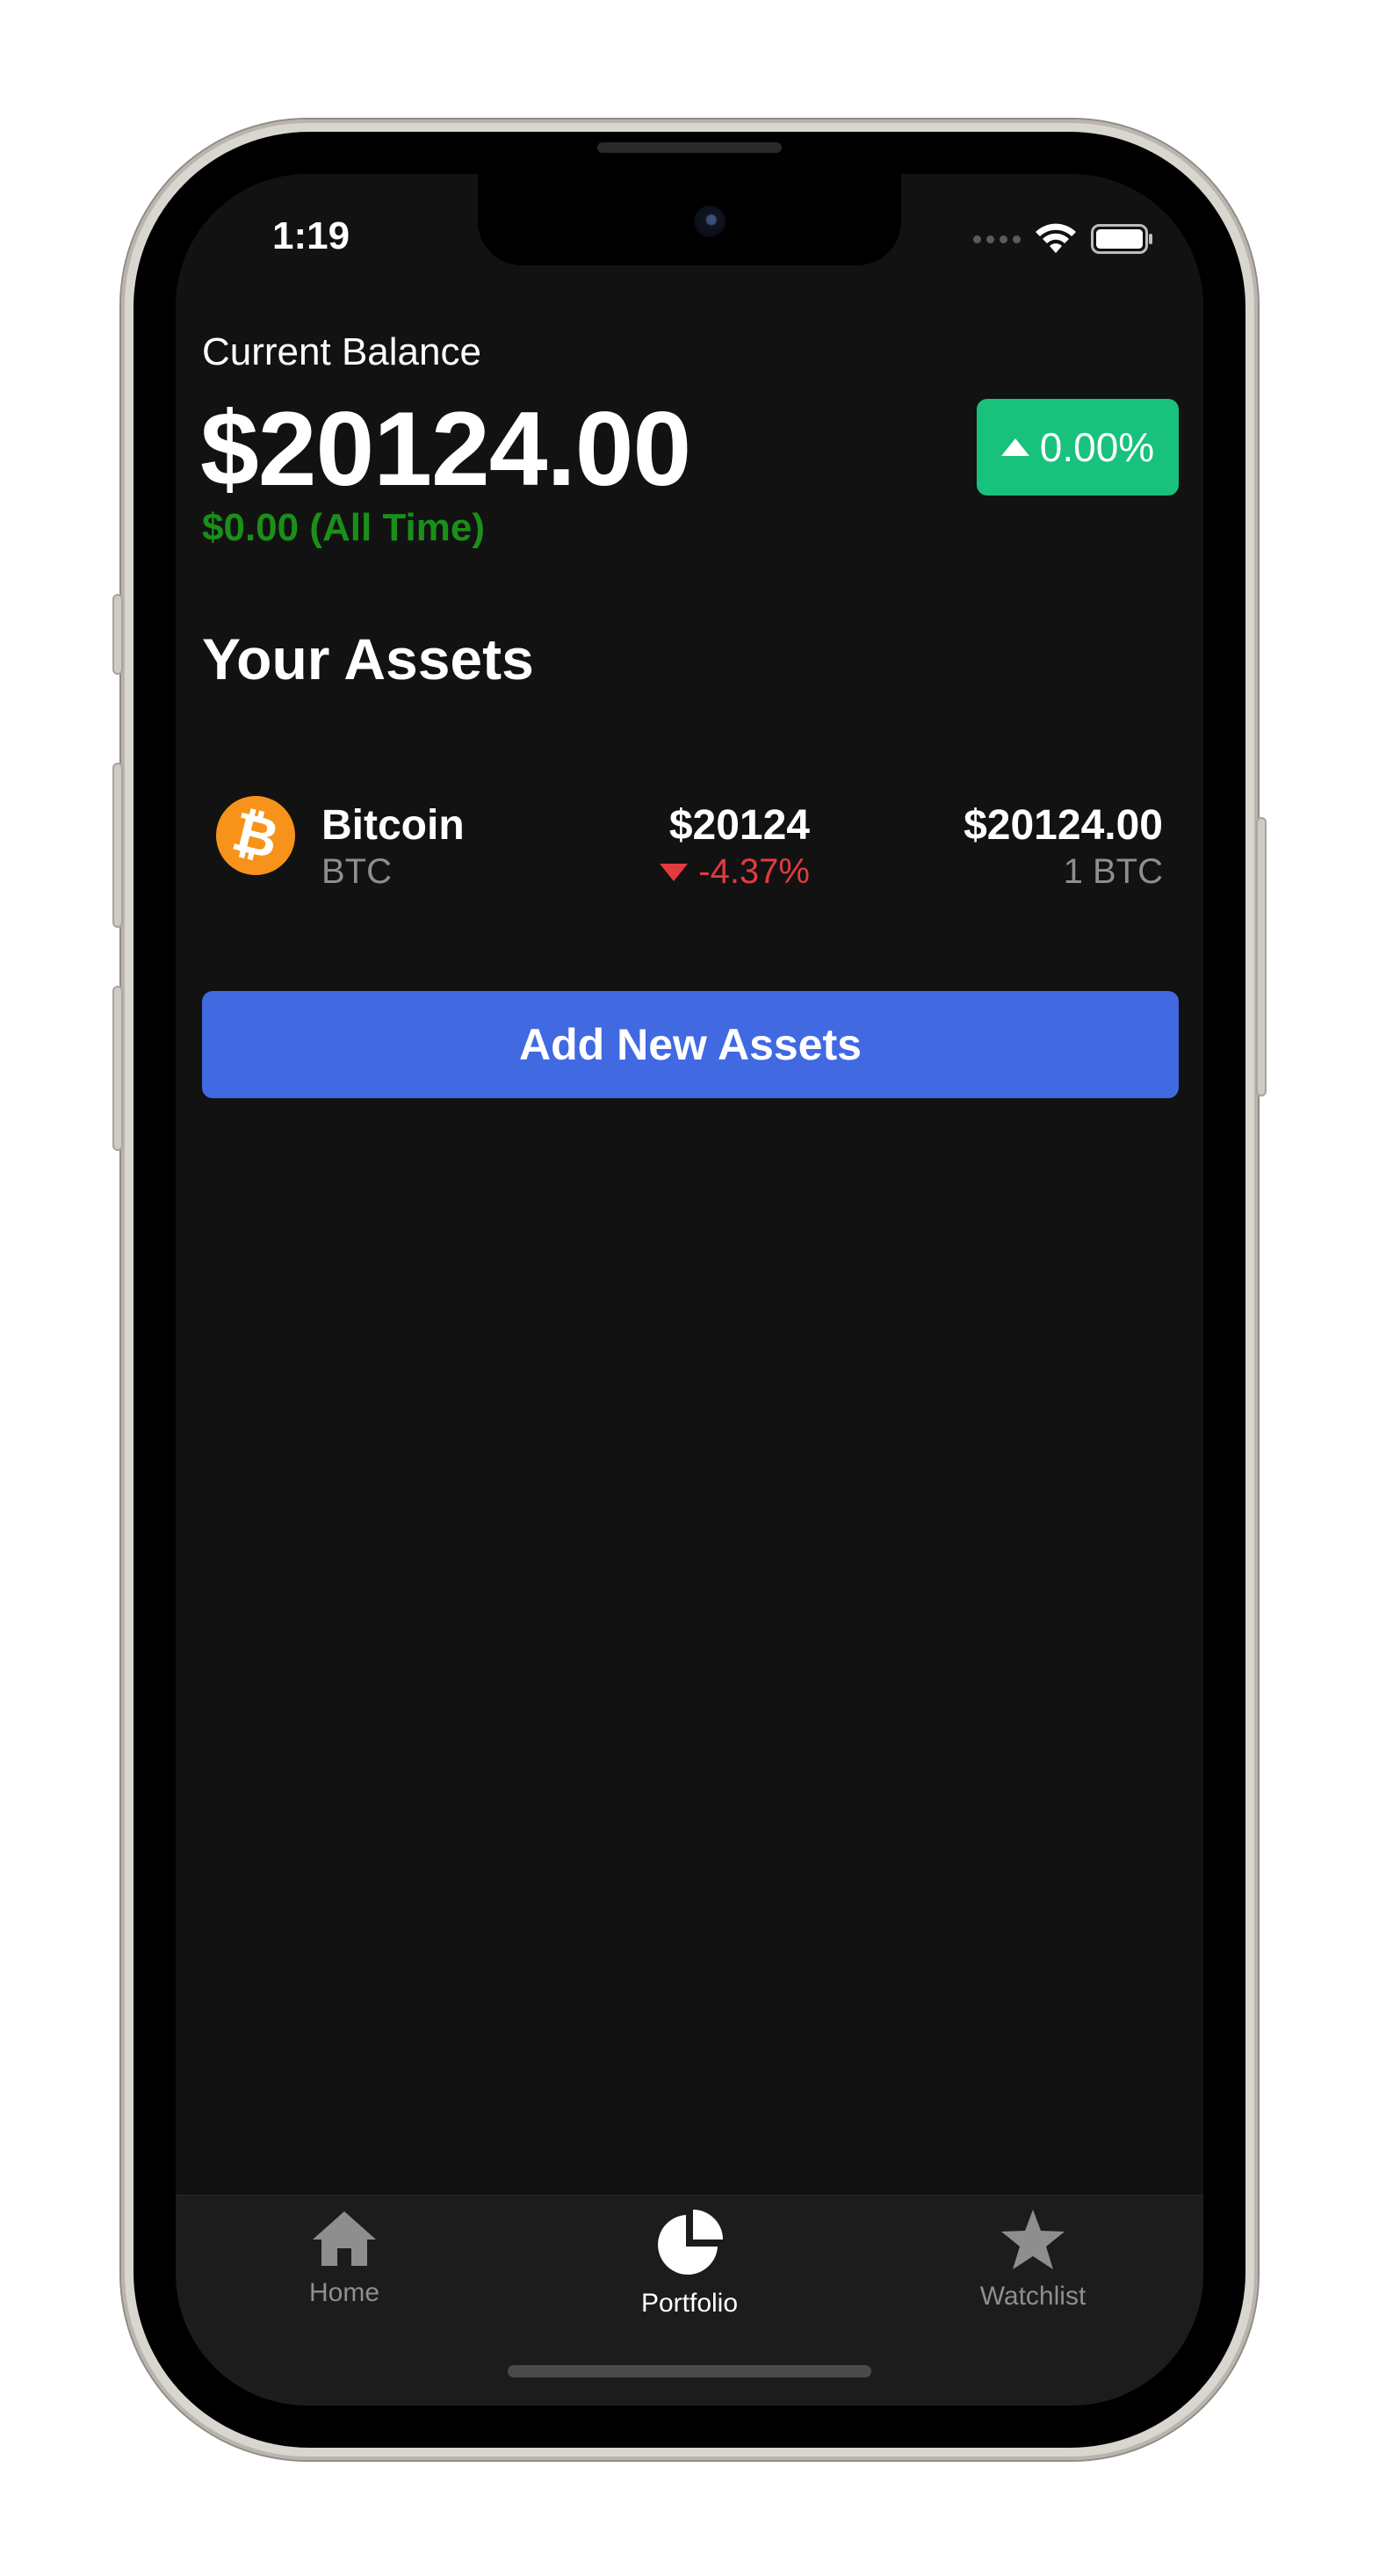 The image size is (1379, 2576). I want to click on volume-up-button, so click(117, 845).